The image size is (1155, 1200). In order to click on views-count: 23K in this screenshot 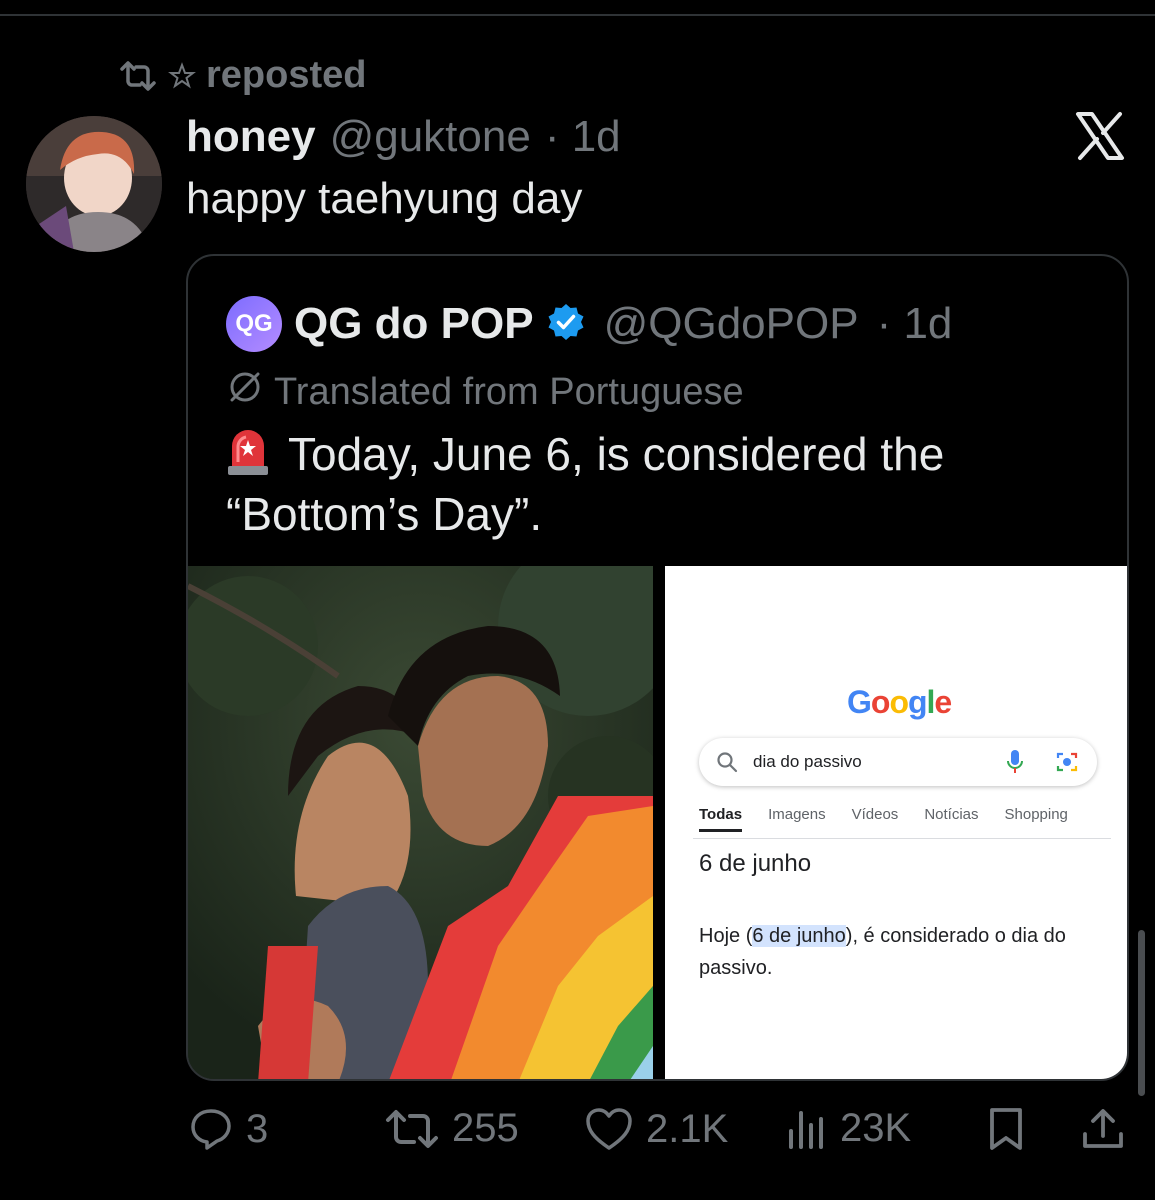, I will do `click(876, 1128)`.